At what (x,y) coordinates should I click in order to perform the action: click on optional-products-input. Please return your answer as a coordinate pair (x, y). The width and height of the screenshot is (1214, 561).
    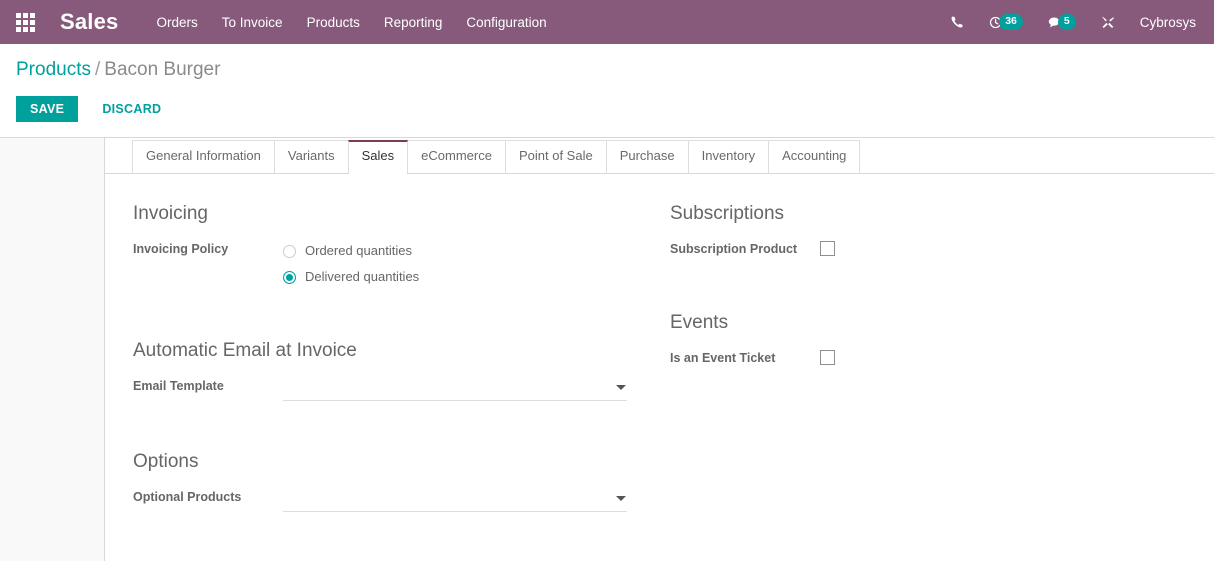
    Looking at the image, I should click on (455, 500).